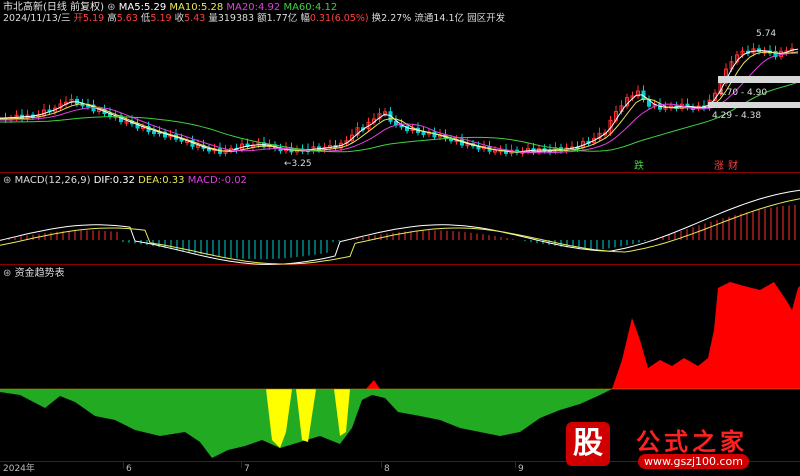  Describe the element at coordinates (298, 164) in the screenshot. I see `low-price-marker: ←3.25` at that location.